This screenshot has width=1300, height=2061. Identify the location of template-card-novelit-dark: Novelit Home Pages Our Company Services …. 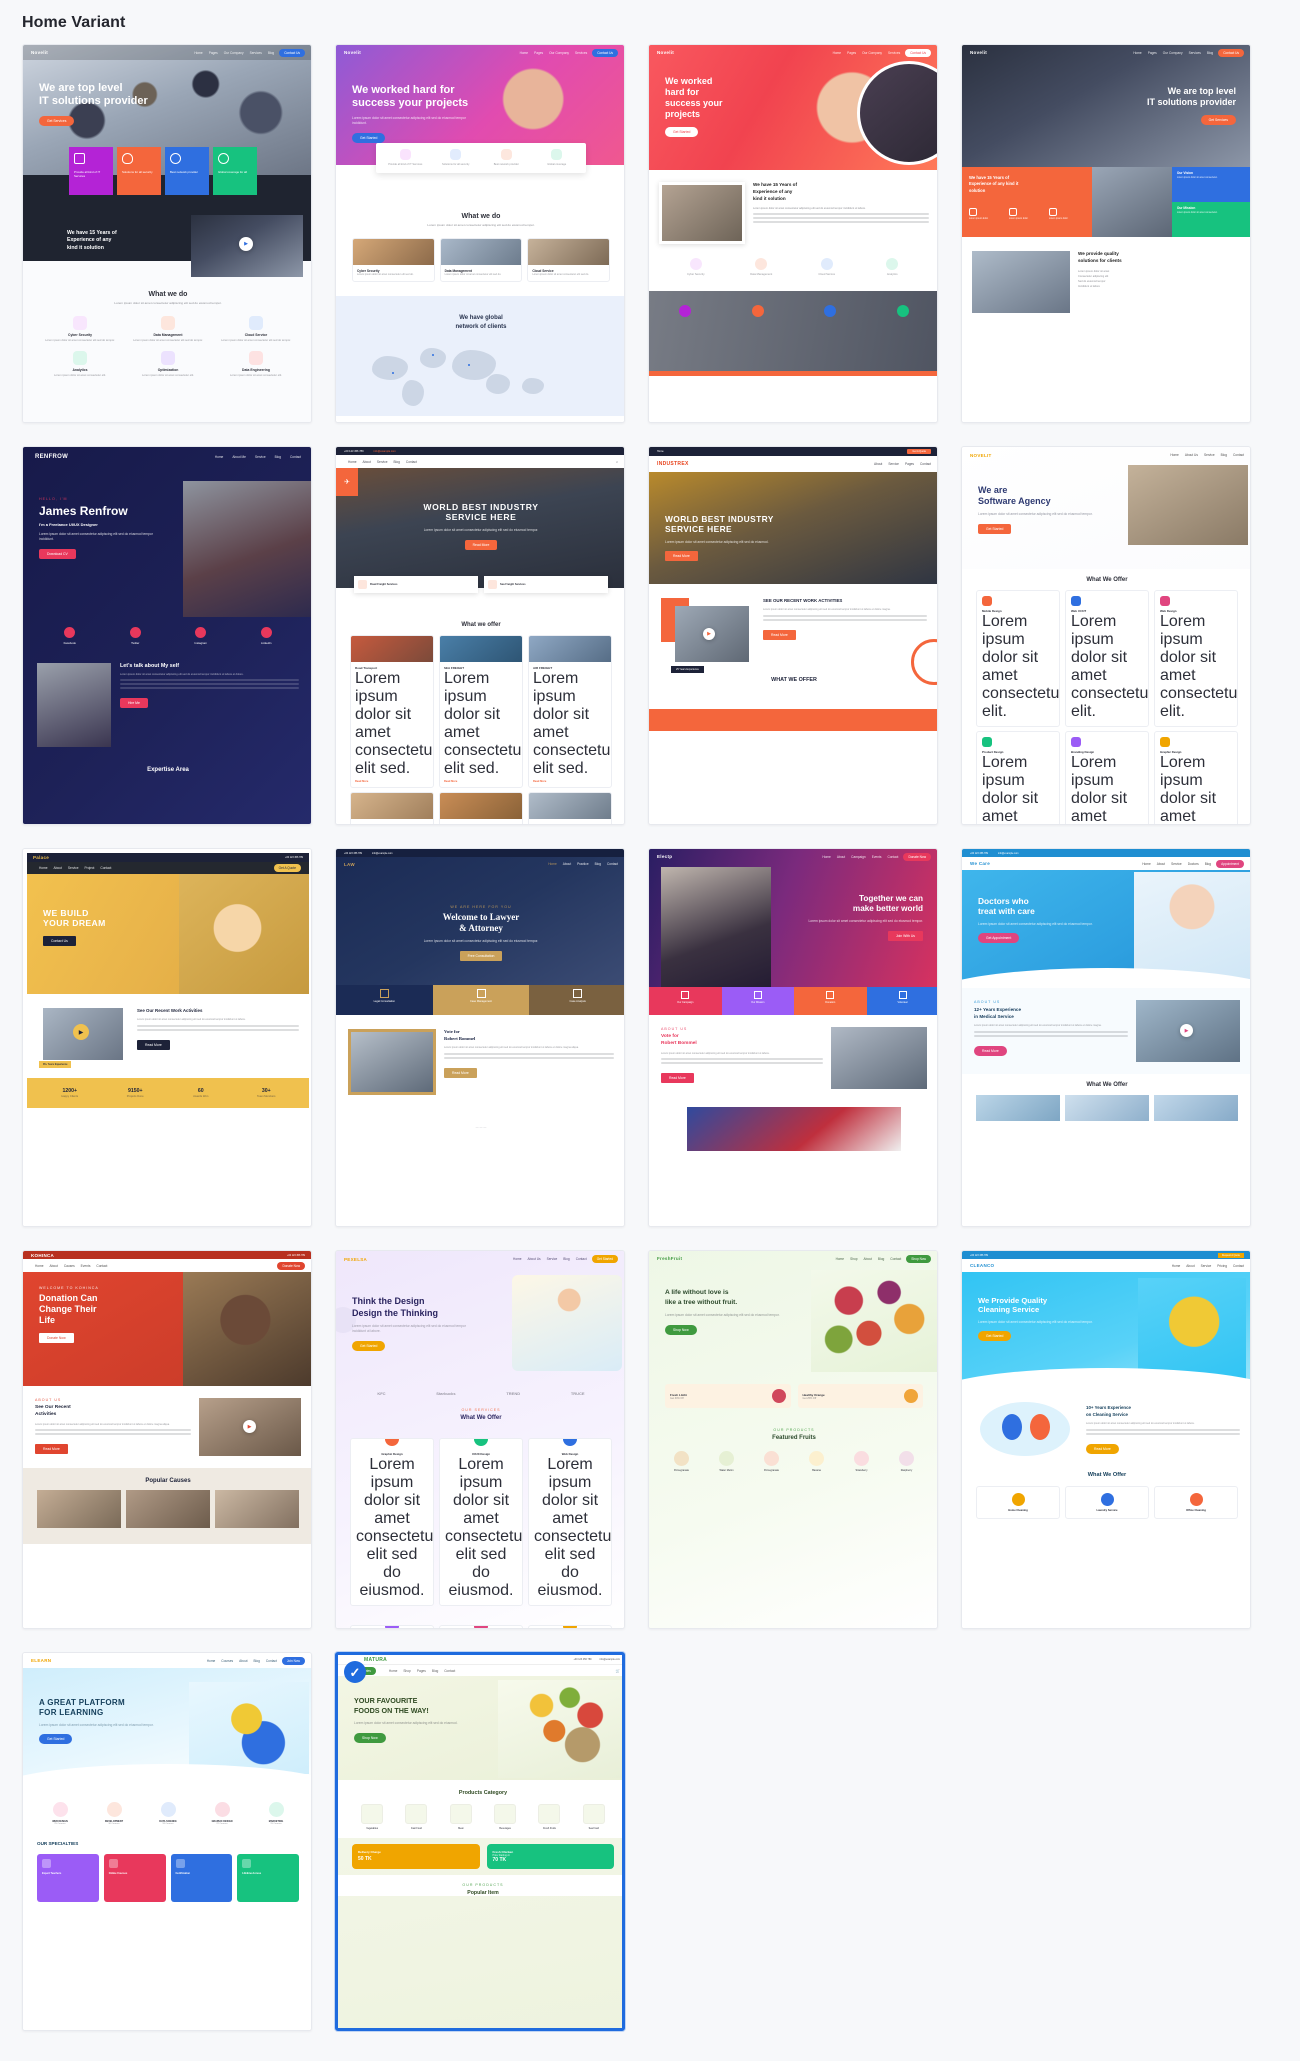
(1106, 233).